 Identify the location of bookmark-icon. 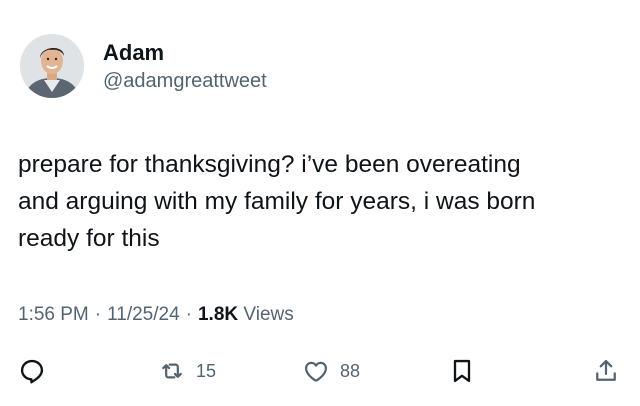
(462, 371).